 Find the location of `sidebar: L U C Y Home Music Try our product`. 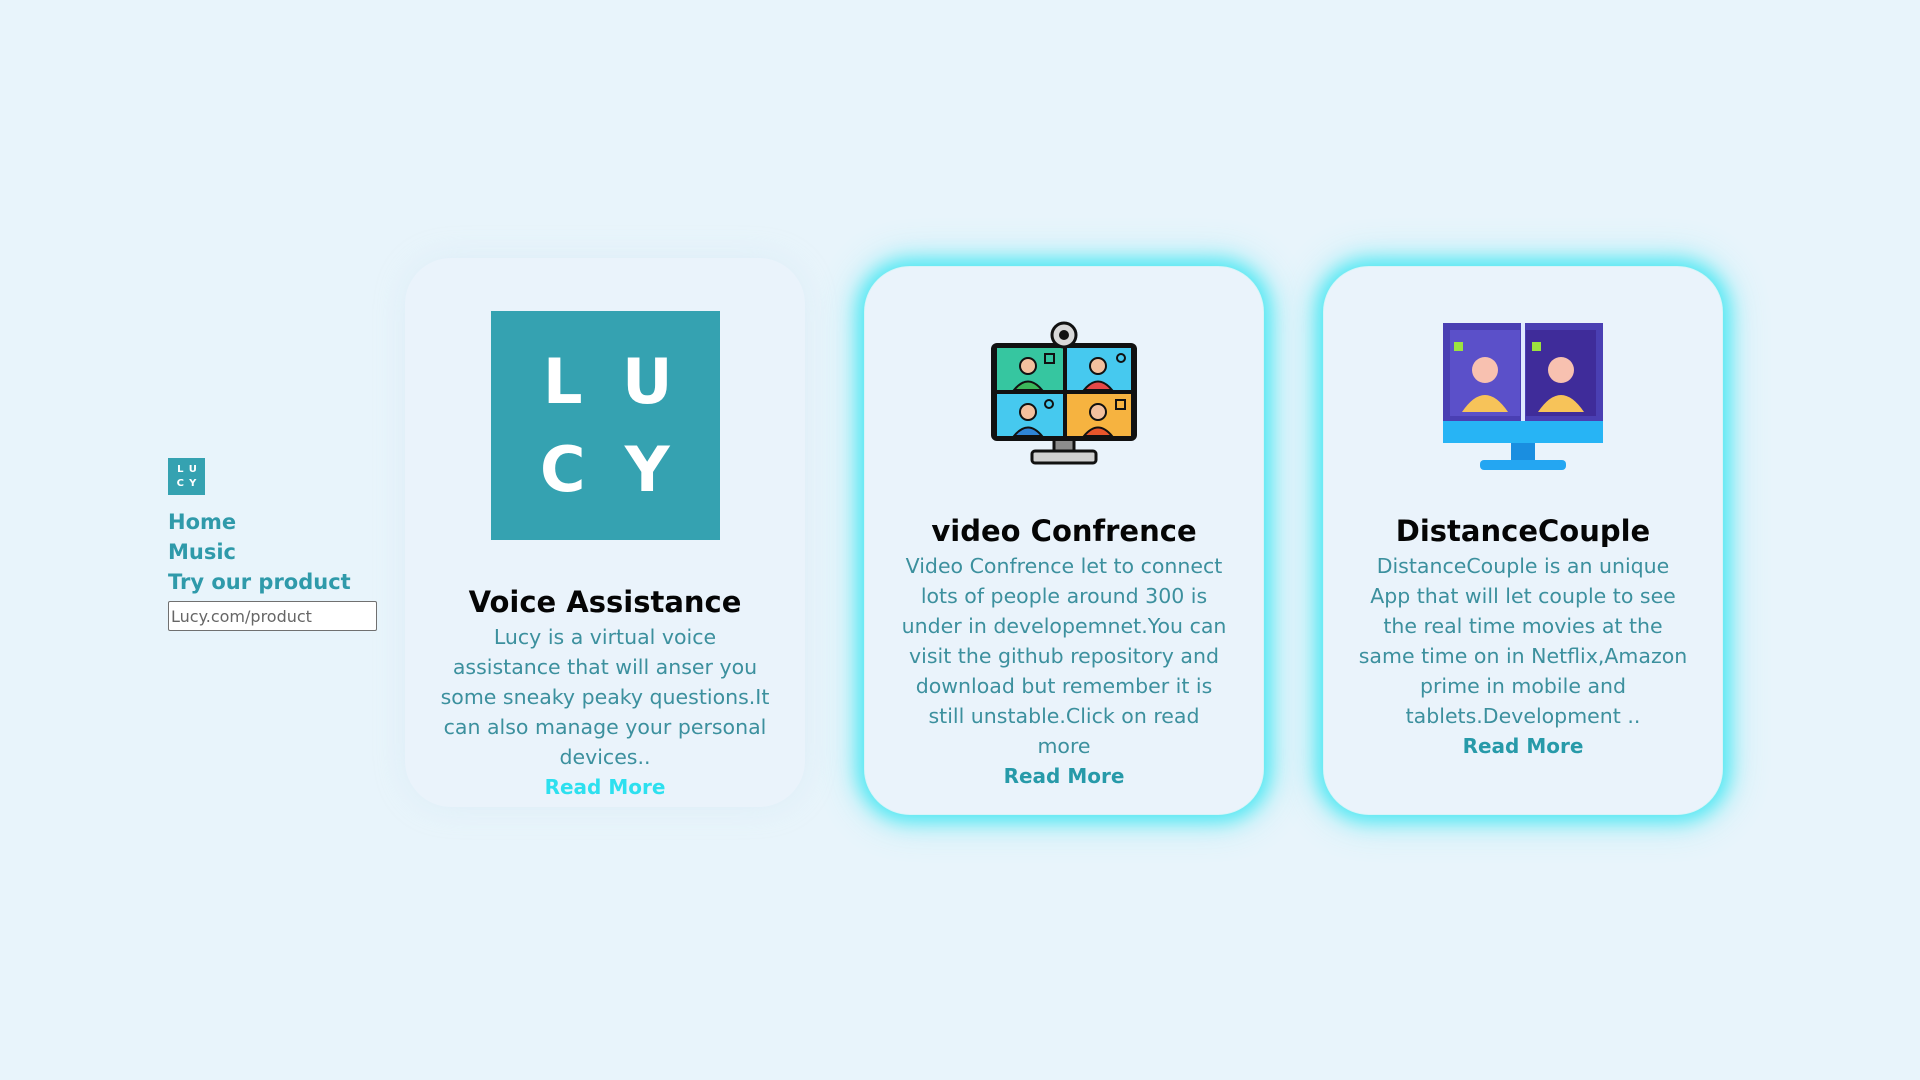

sidebar: L U C Y Home Music Try our product is located at coordinates (273, 544).